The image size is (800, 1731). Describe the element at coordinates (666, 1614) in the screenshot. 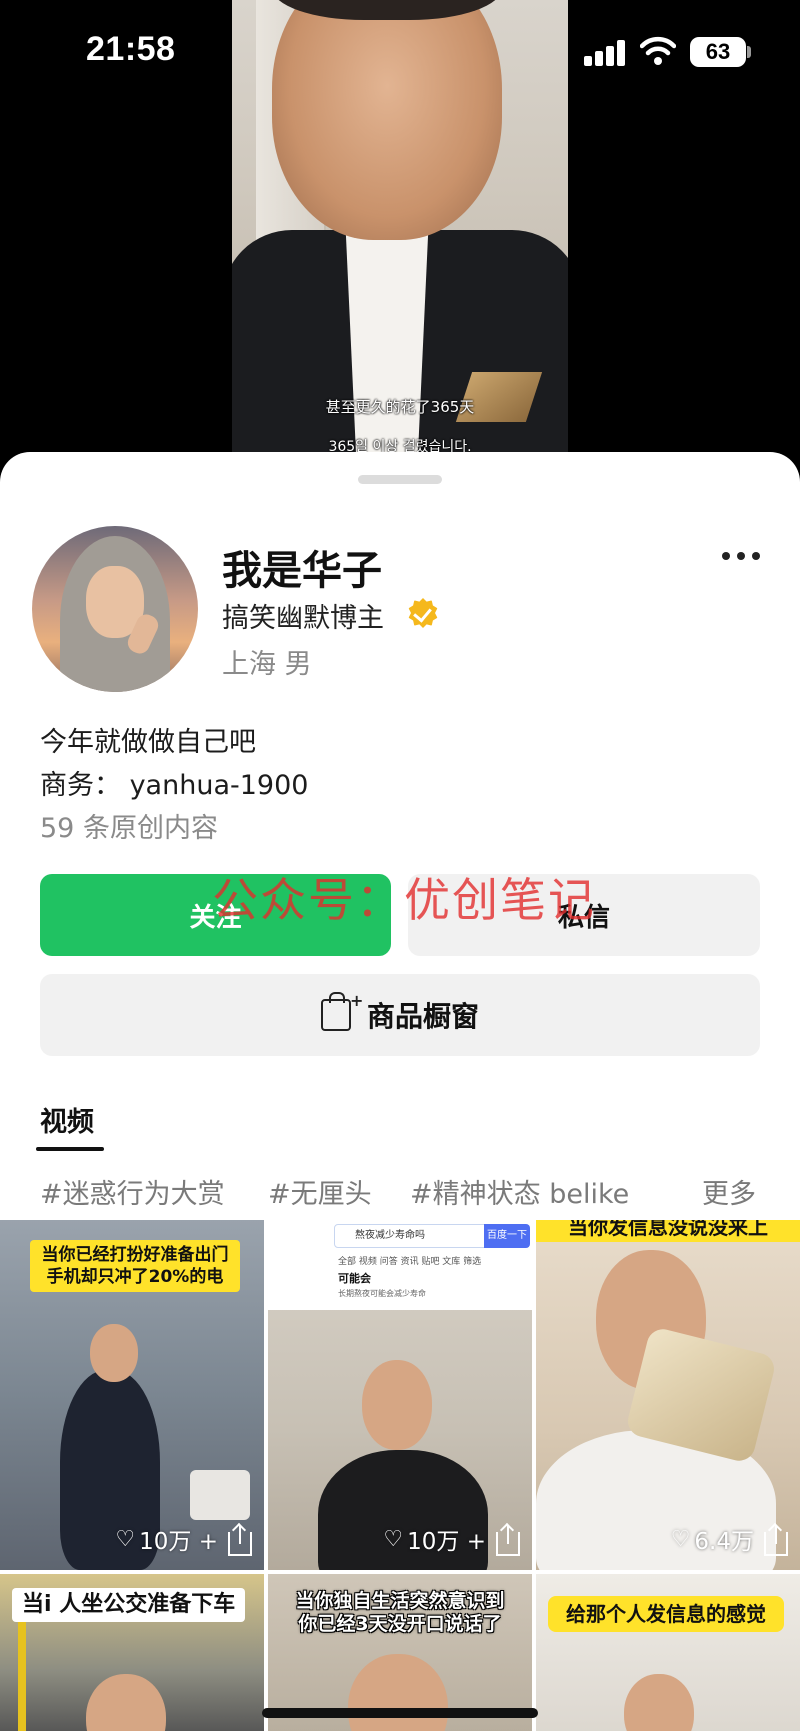

I see `video-caption: 给那个人发信息的感觉` at that location.